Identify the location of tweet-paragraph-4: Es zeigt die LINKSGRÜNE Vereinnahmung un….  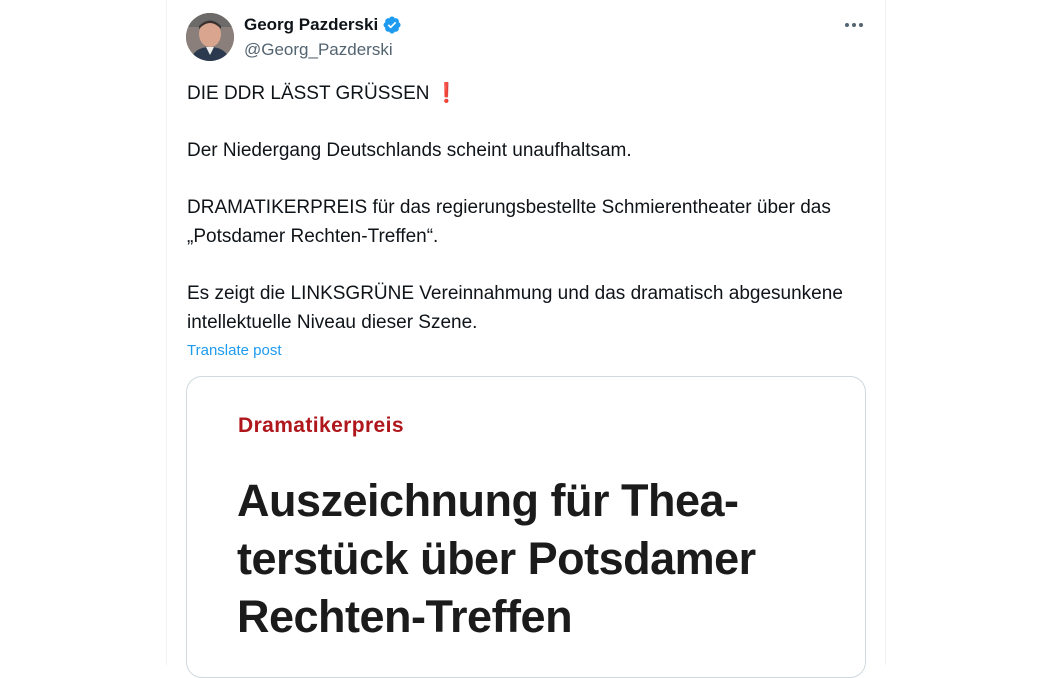
(515, 308).